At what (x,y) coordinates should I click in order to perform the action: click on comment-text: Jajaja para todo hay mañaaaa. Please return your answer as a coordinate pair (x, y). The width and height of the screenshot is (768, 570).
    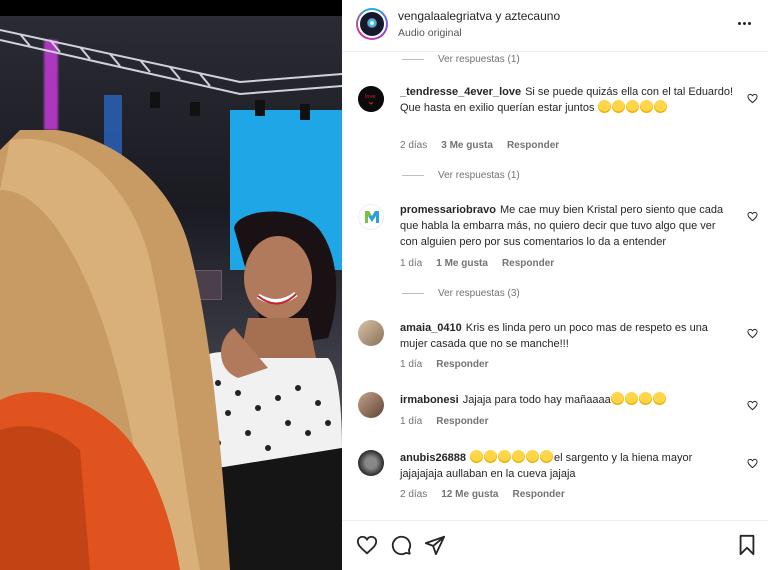
    Looking at the image, I should click on (536, 400).